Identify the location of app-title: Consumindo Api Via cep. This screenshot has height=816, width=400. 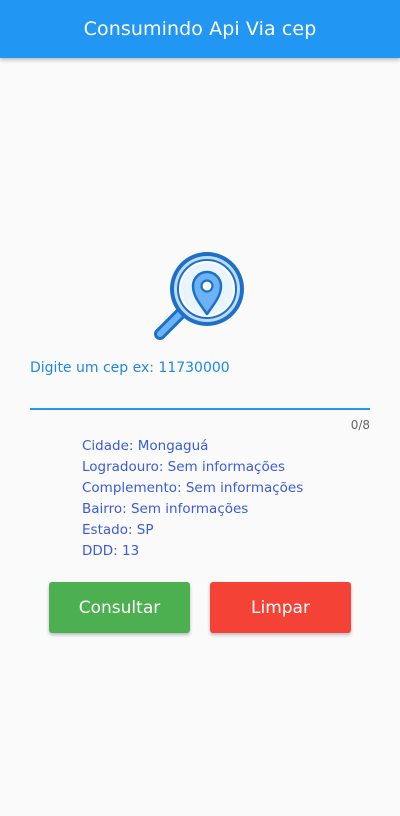
(200, 29).